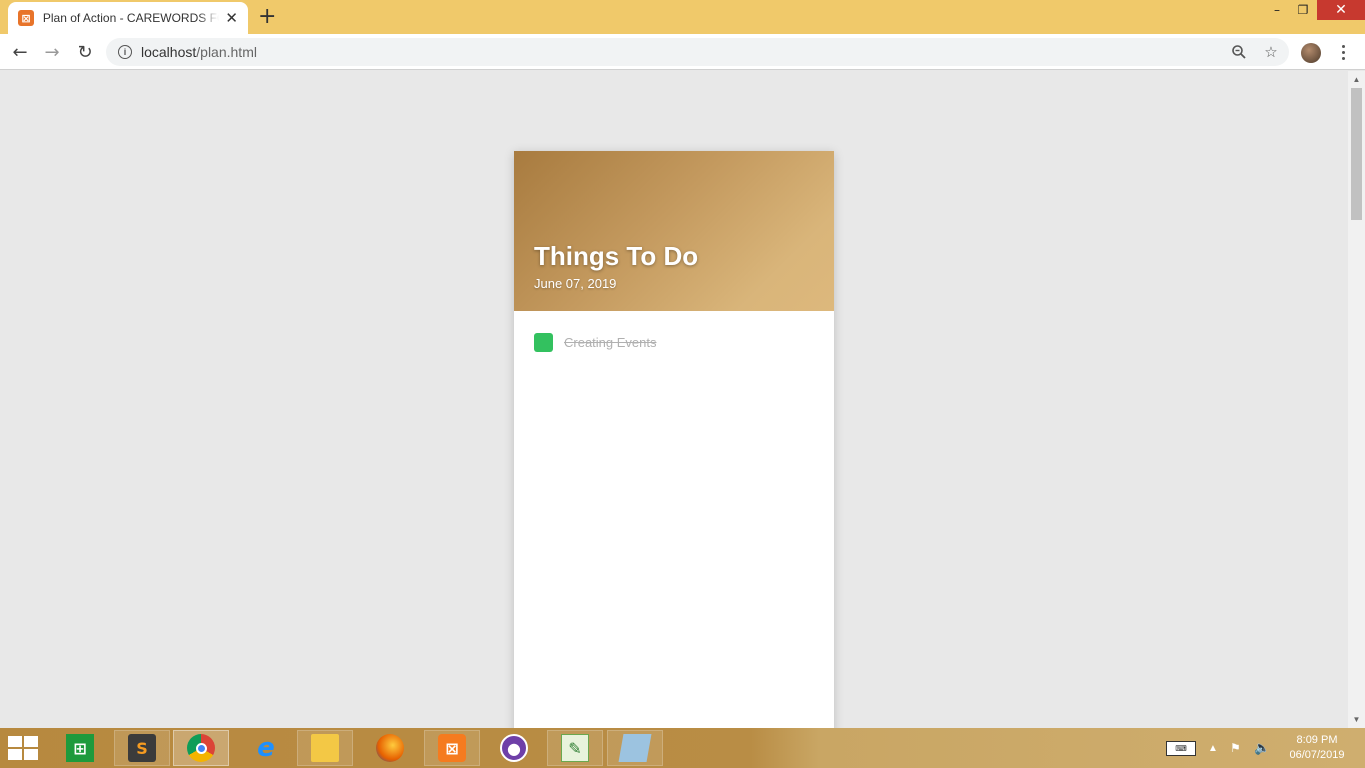  I want to click on forward-arrow-icon: →, so click(52, 52).